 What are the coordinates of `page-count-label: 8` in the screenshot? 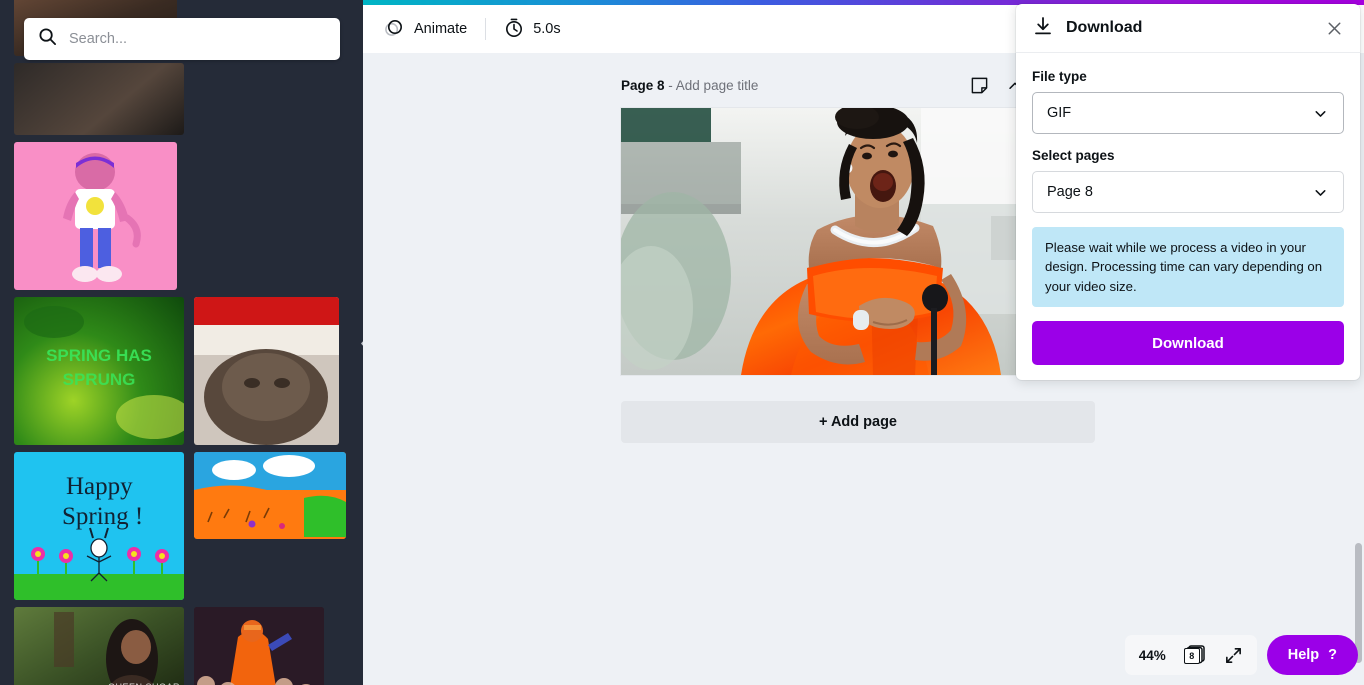 It's located at (1191, 655).